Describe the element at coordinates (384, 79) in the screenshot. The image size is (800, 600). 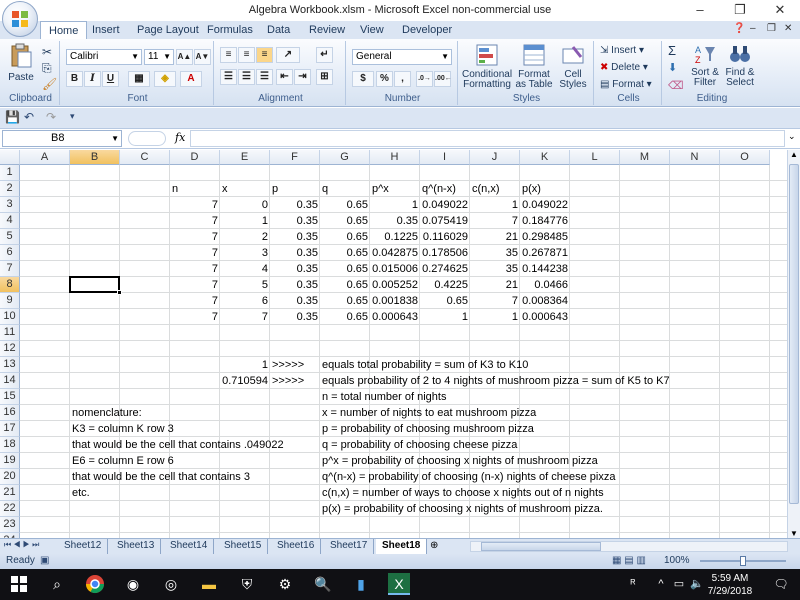
I see `percent-button: %` at that location.